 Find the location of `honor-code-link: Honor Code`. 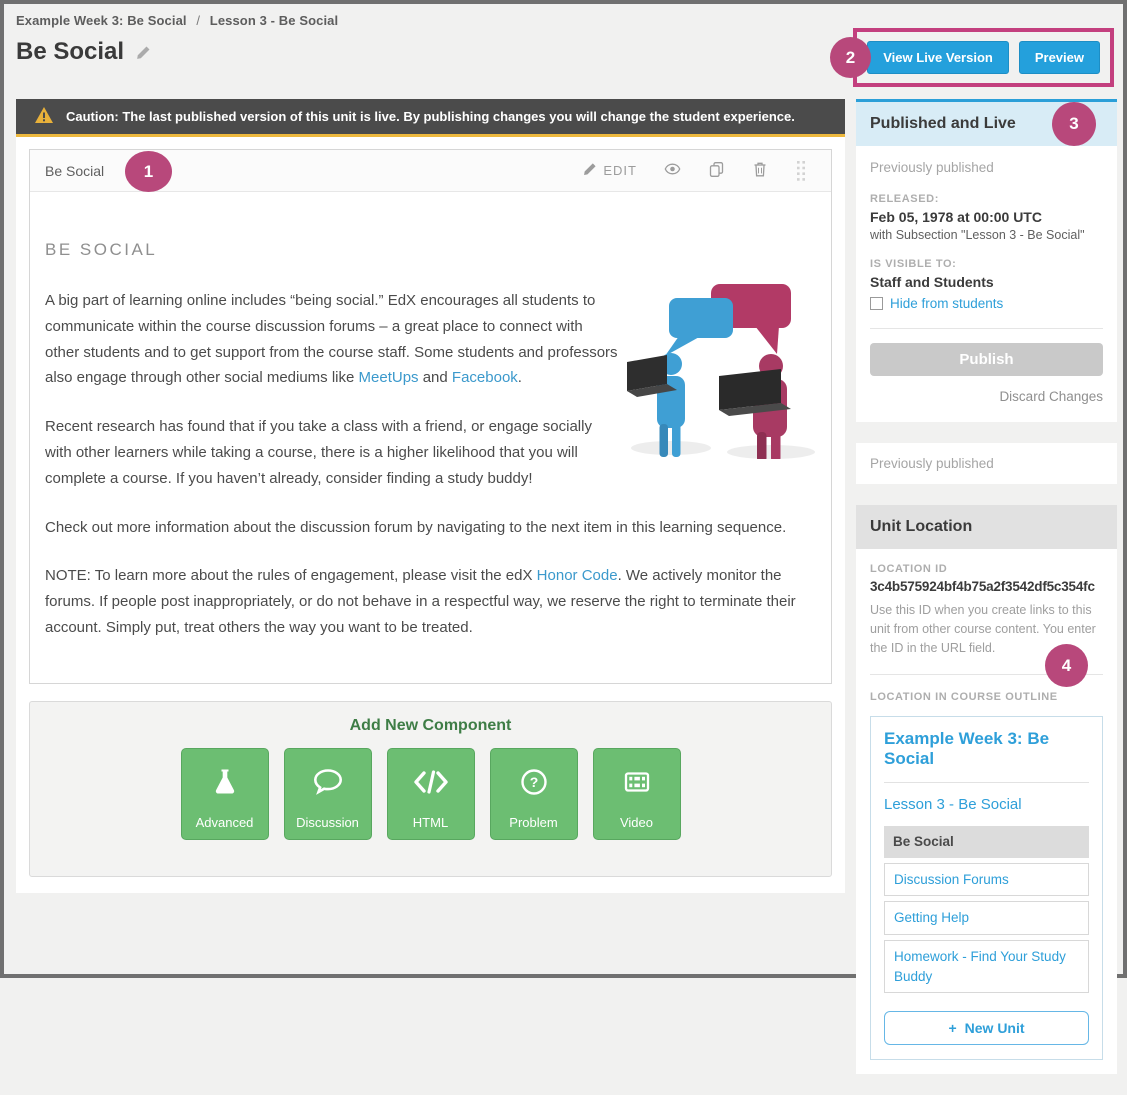

honor-code-link: Honor Code is located at coordinates (577, 575).